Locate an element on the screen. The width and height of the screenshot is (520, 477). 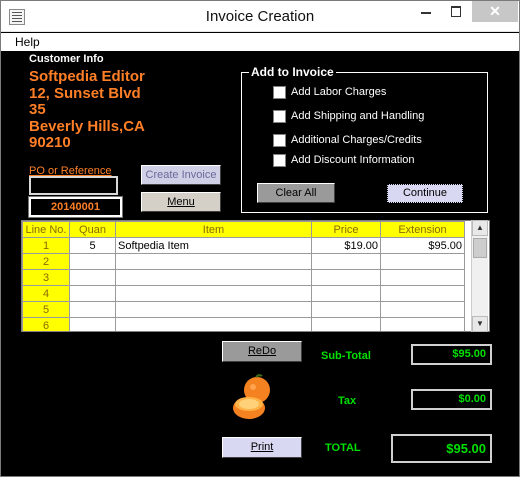
col-quan: Quan is located at coordinates (92, 229).